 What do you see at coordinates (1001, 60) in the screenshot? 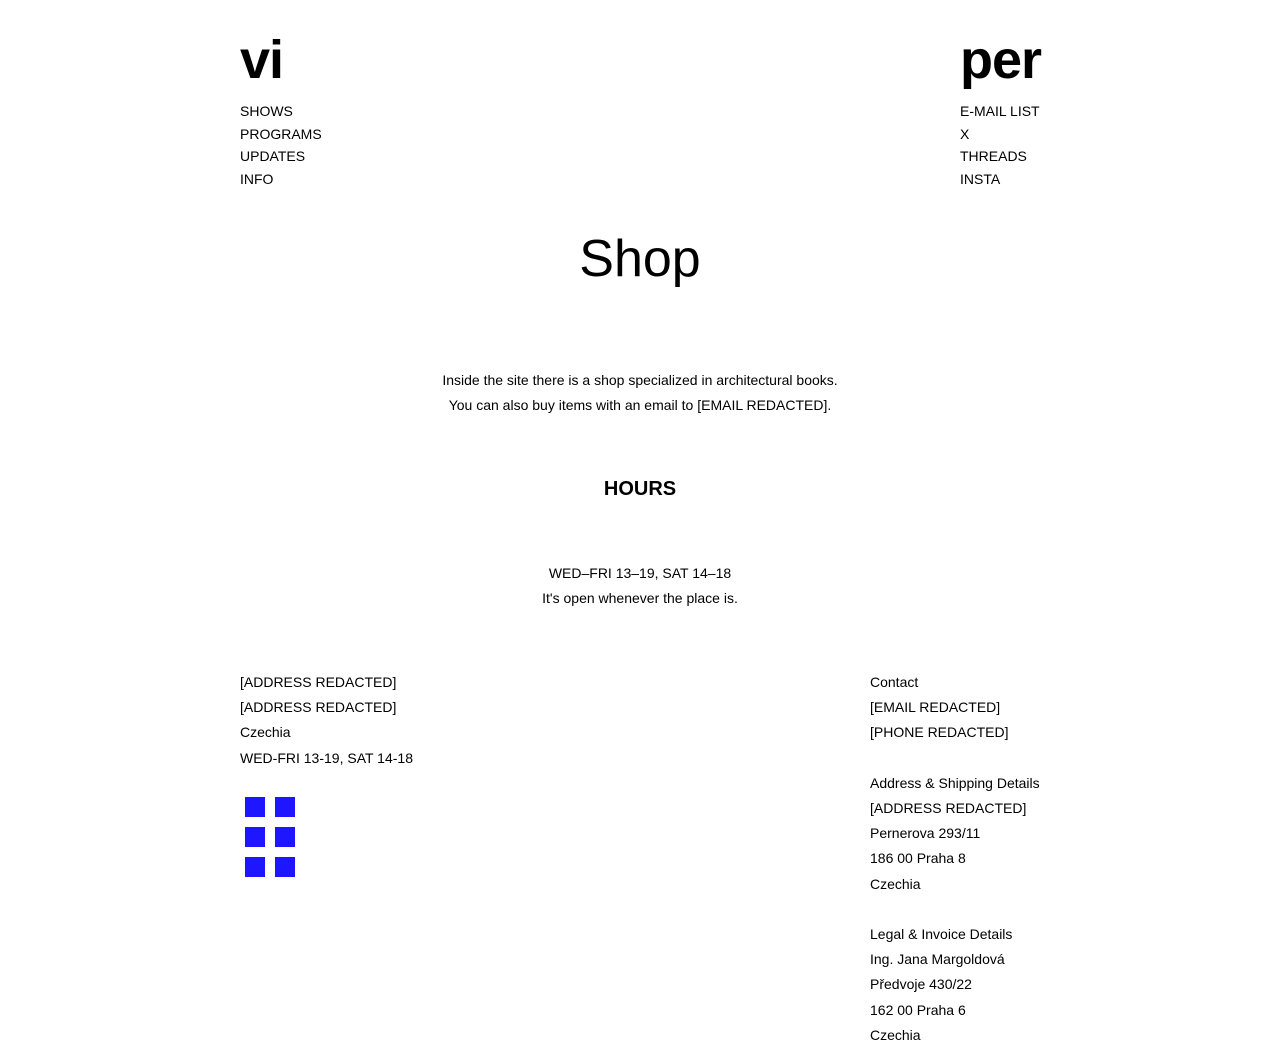
I see `logo-right: per` at bounding box center [1001, 60].